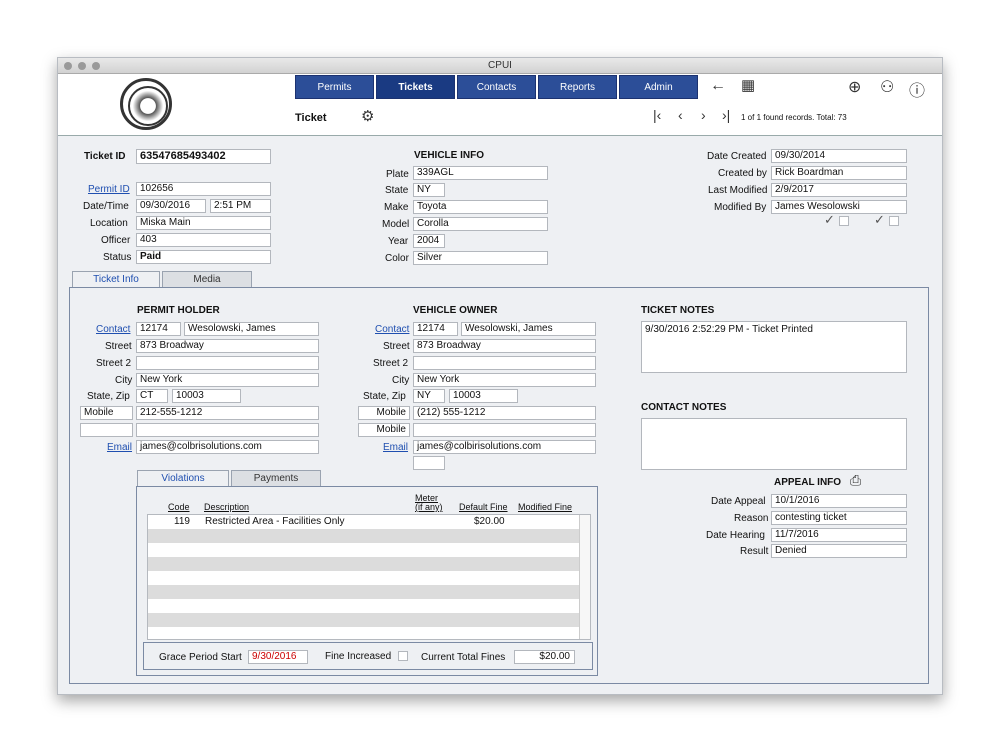 The height and width of the screenshot is (756, 1000). What do you see at coordinates (480, 207) in the screenshot?
I see `make-field: Toyota` at bounding box center [480, 207].